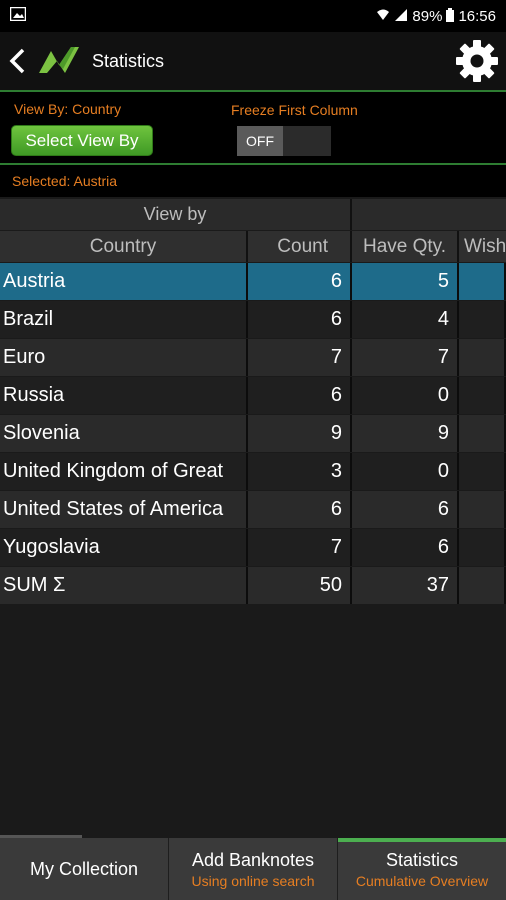 Image resolution: width=506 pixels, height=900 pixels. Describe the element at coordinates (124, 319) in the screenshot. I see `cell-country: Brazil` at that location.